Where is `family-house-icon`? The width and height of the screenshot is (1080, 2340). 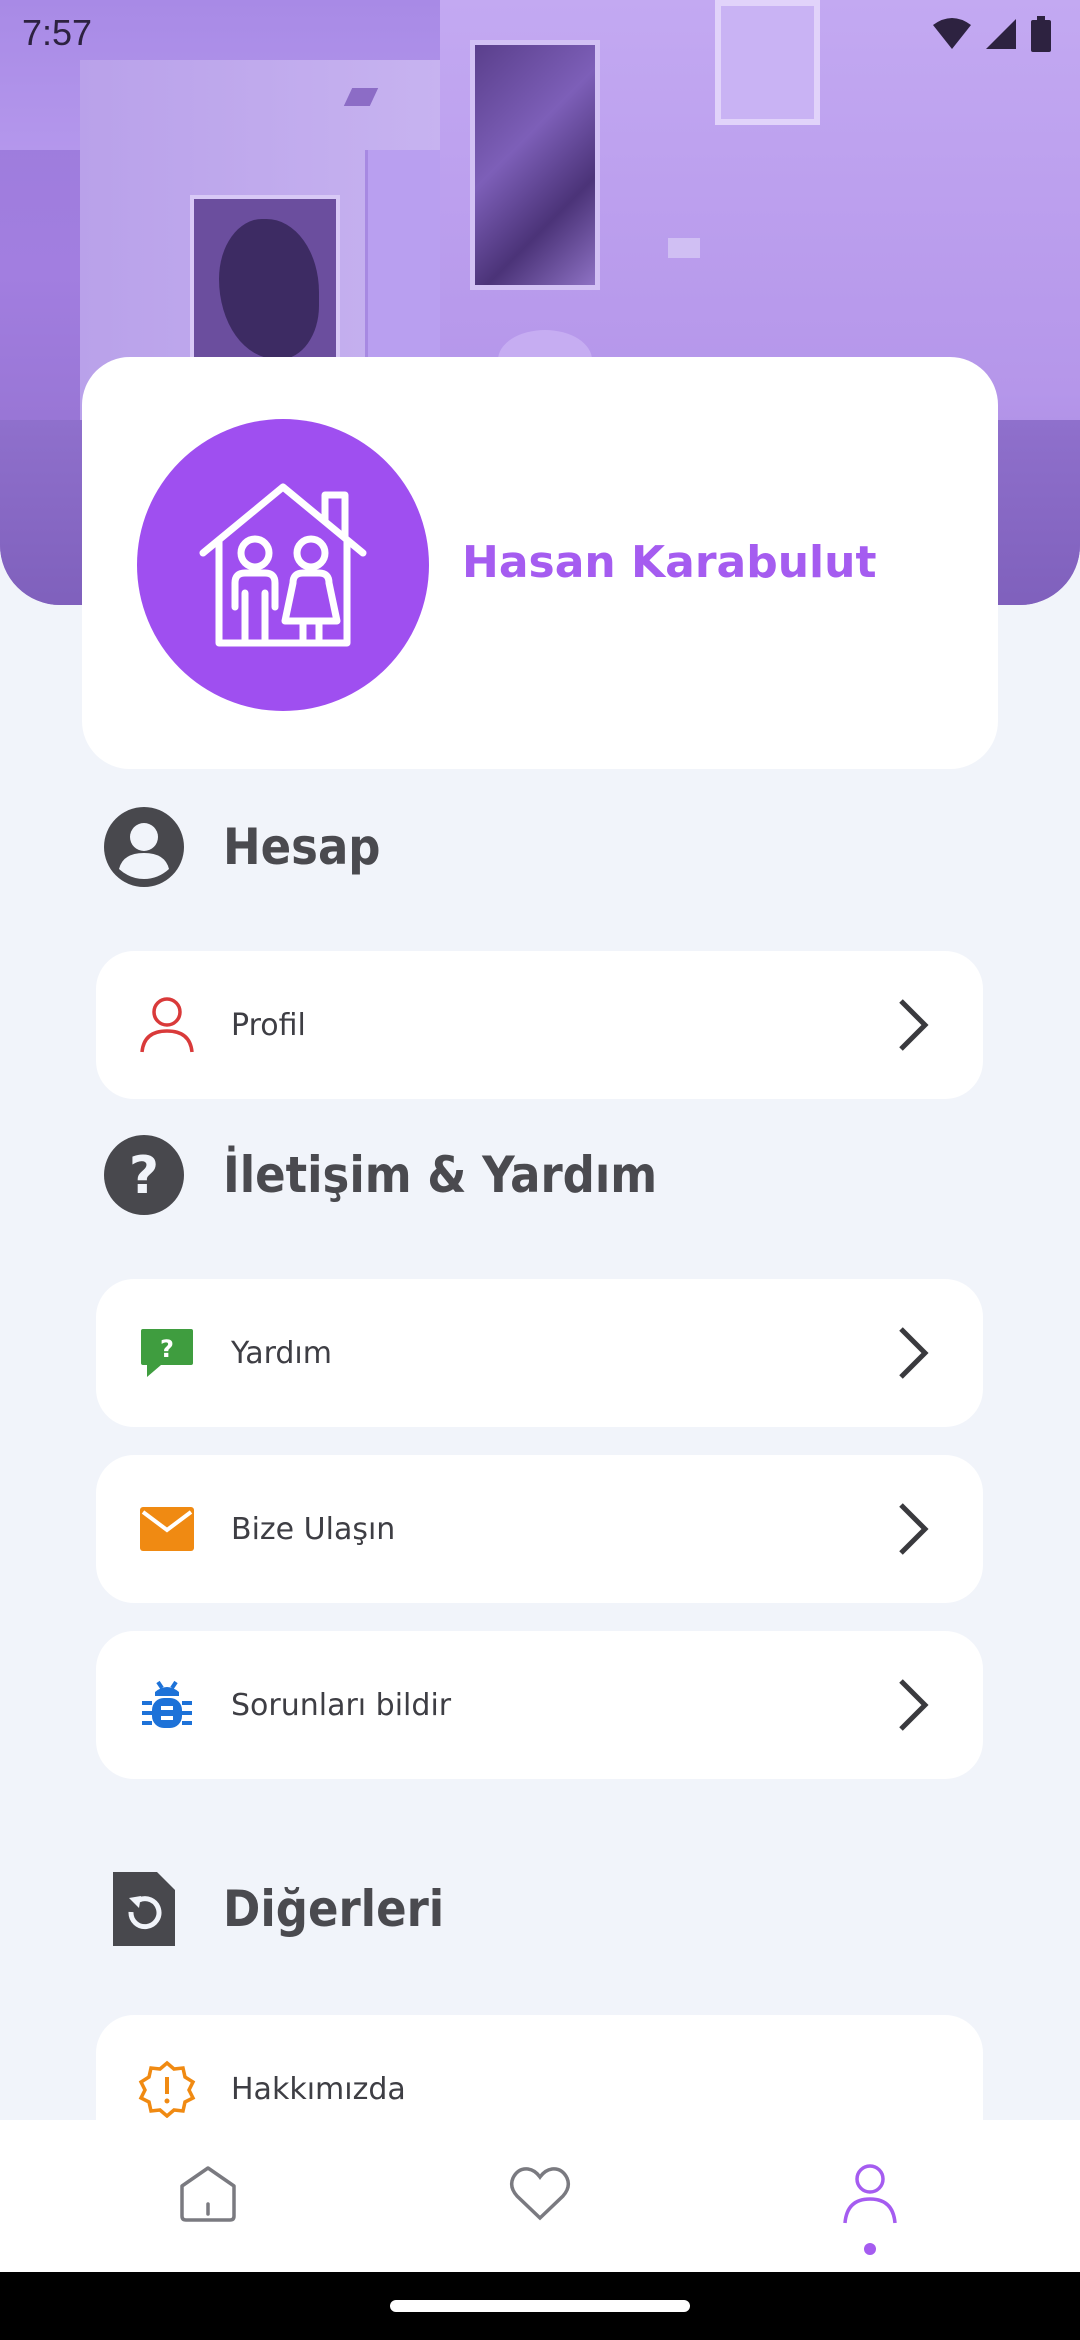 family-house-icon is located at coordinates (283, 565).